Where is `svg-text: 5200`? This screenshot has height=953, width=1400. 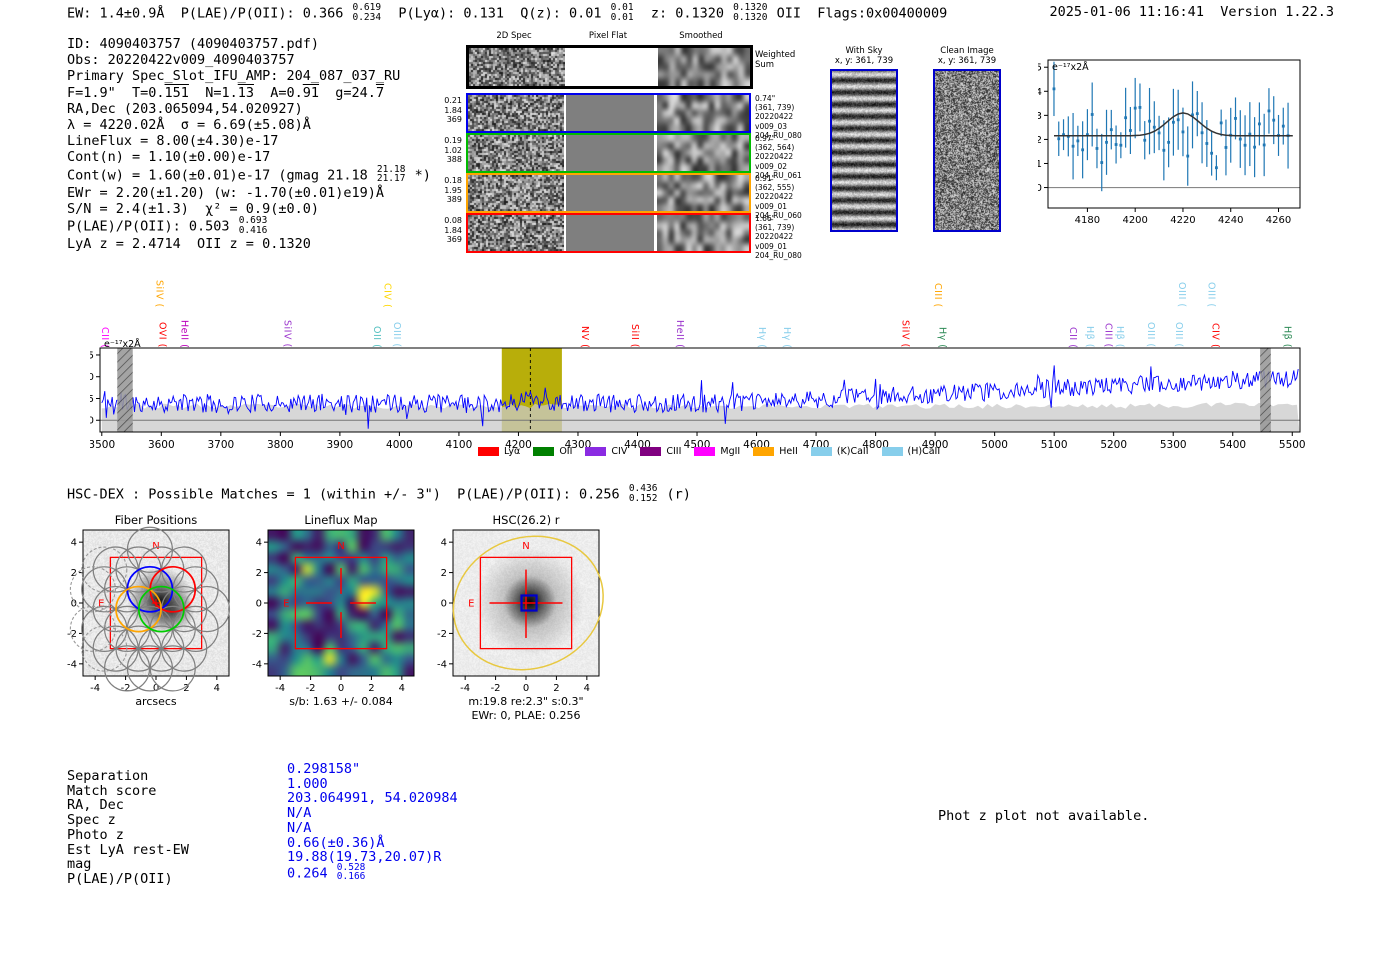
svg-text: 5200 is located at coordinates (1113, 445).